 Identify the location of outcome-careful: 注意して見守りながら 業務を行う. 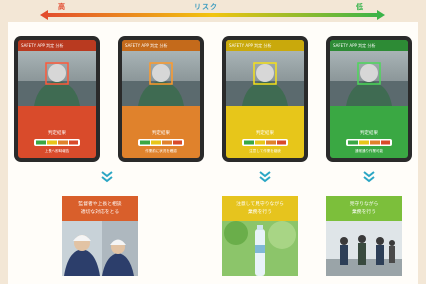
(260, 236).